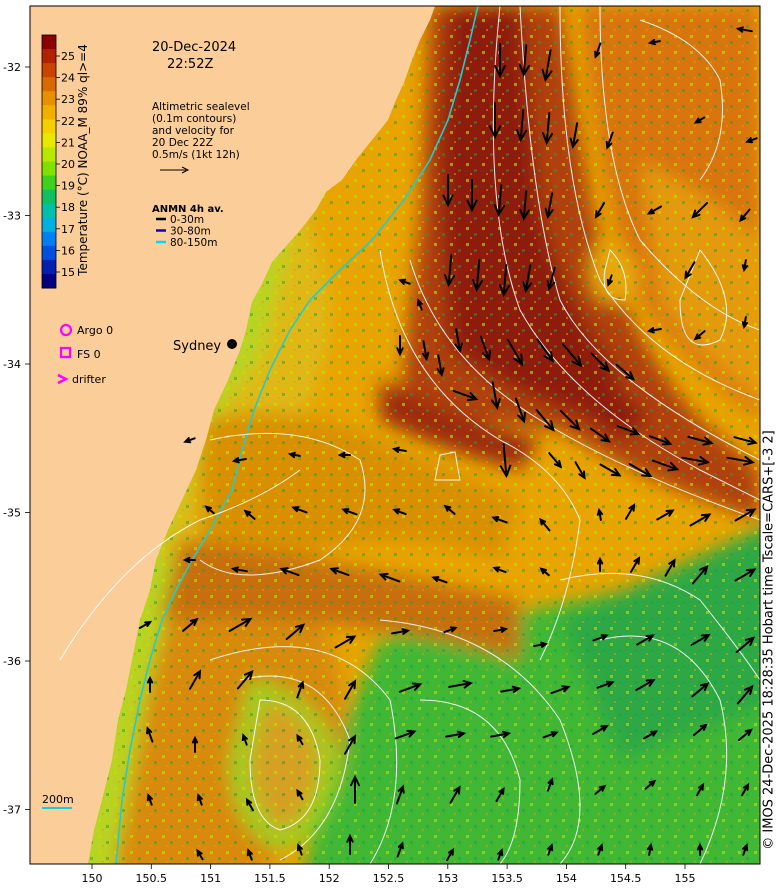  I want to click on altimetry-note-line: Altimetric sealevel, so click(201, 107).